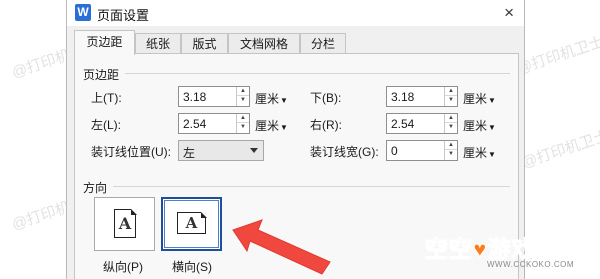  What do you see at coordinates (449, 249) in the screenshot?
I see `logo-text-1: 空空` at bounding box center [449, 249].